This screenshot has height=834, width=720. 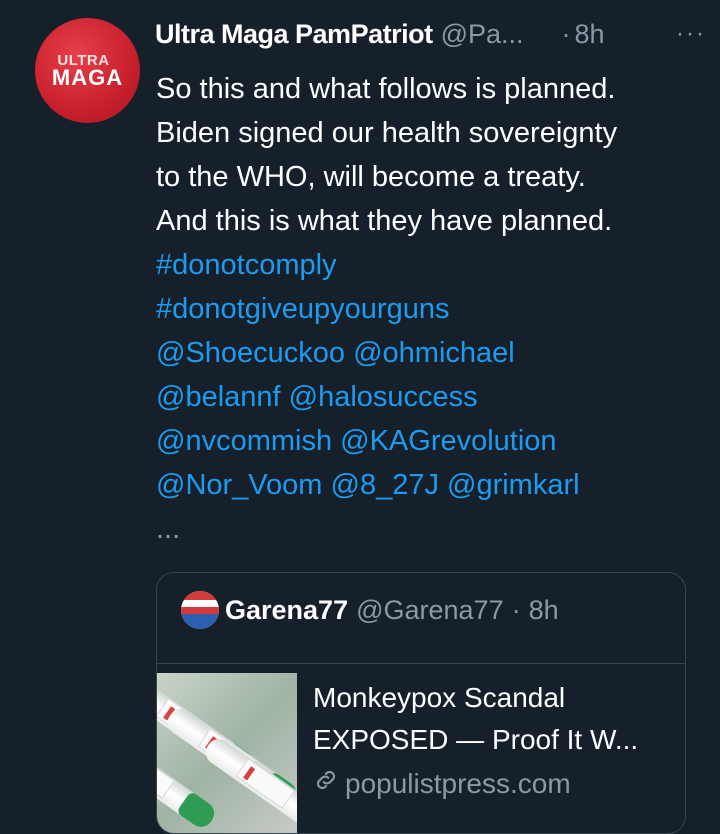 I want to click on more-options-icon: ···, so click(x=691, y=34).